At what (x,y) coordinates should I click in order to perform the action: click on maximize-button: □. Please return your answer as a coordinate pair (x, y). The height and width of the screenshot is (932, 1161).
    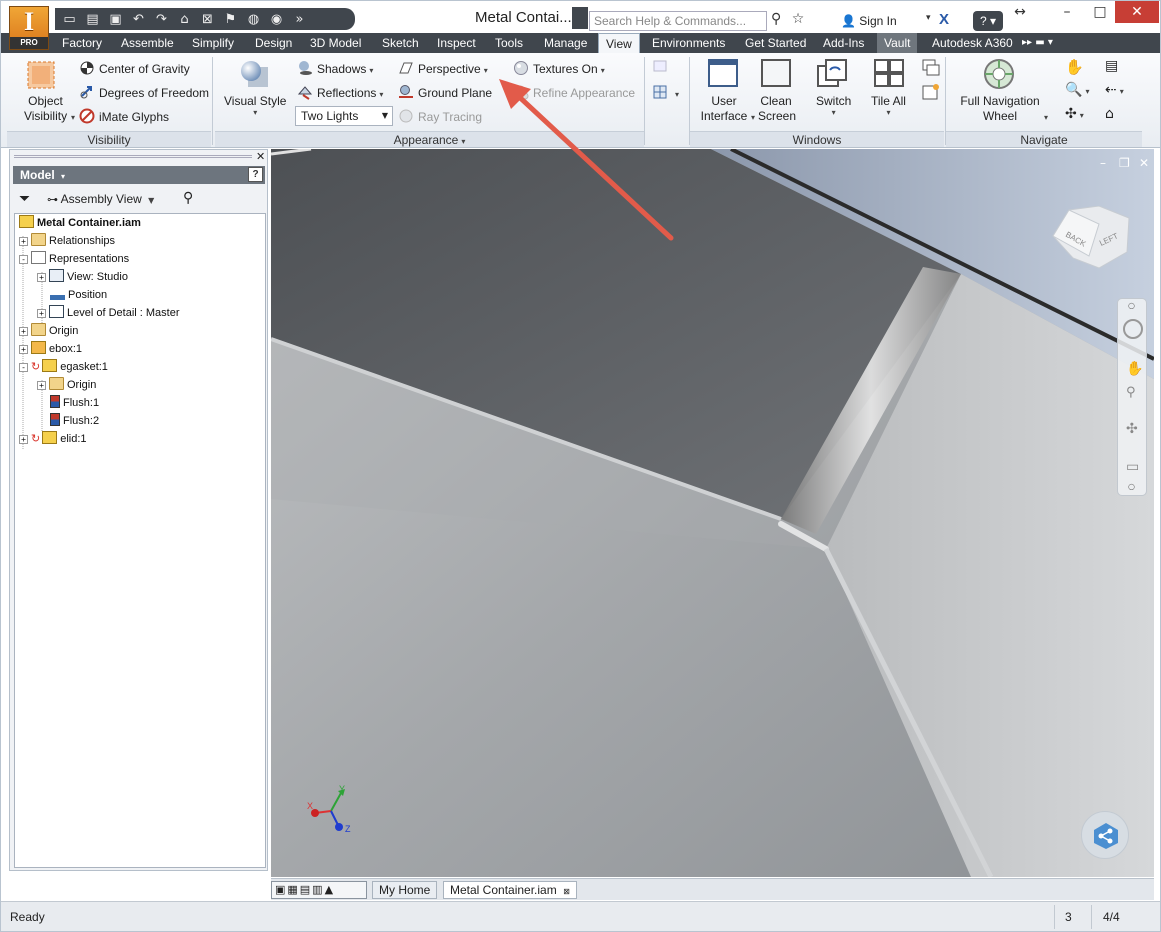
    Looking at the image, I should click on (1100, 12).